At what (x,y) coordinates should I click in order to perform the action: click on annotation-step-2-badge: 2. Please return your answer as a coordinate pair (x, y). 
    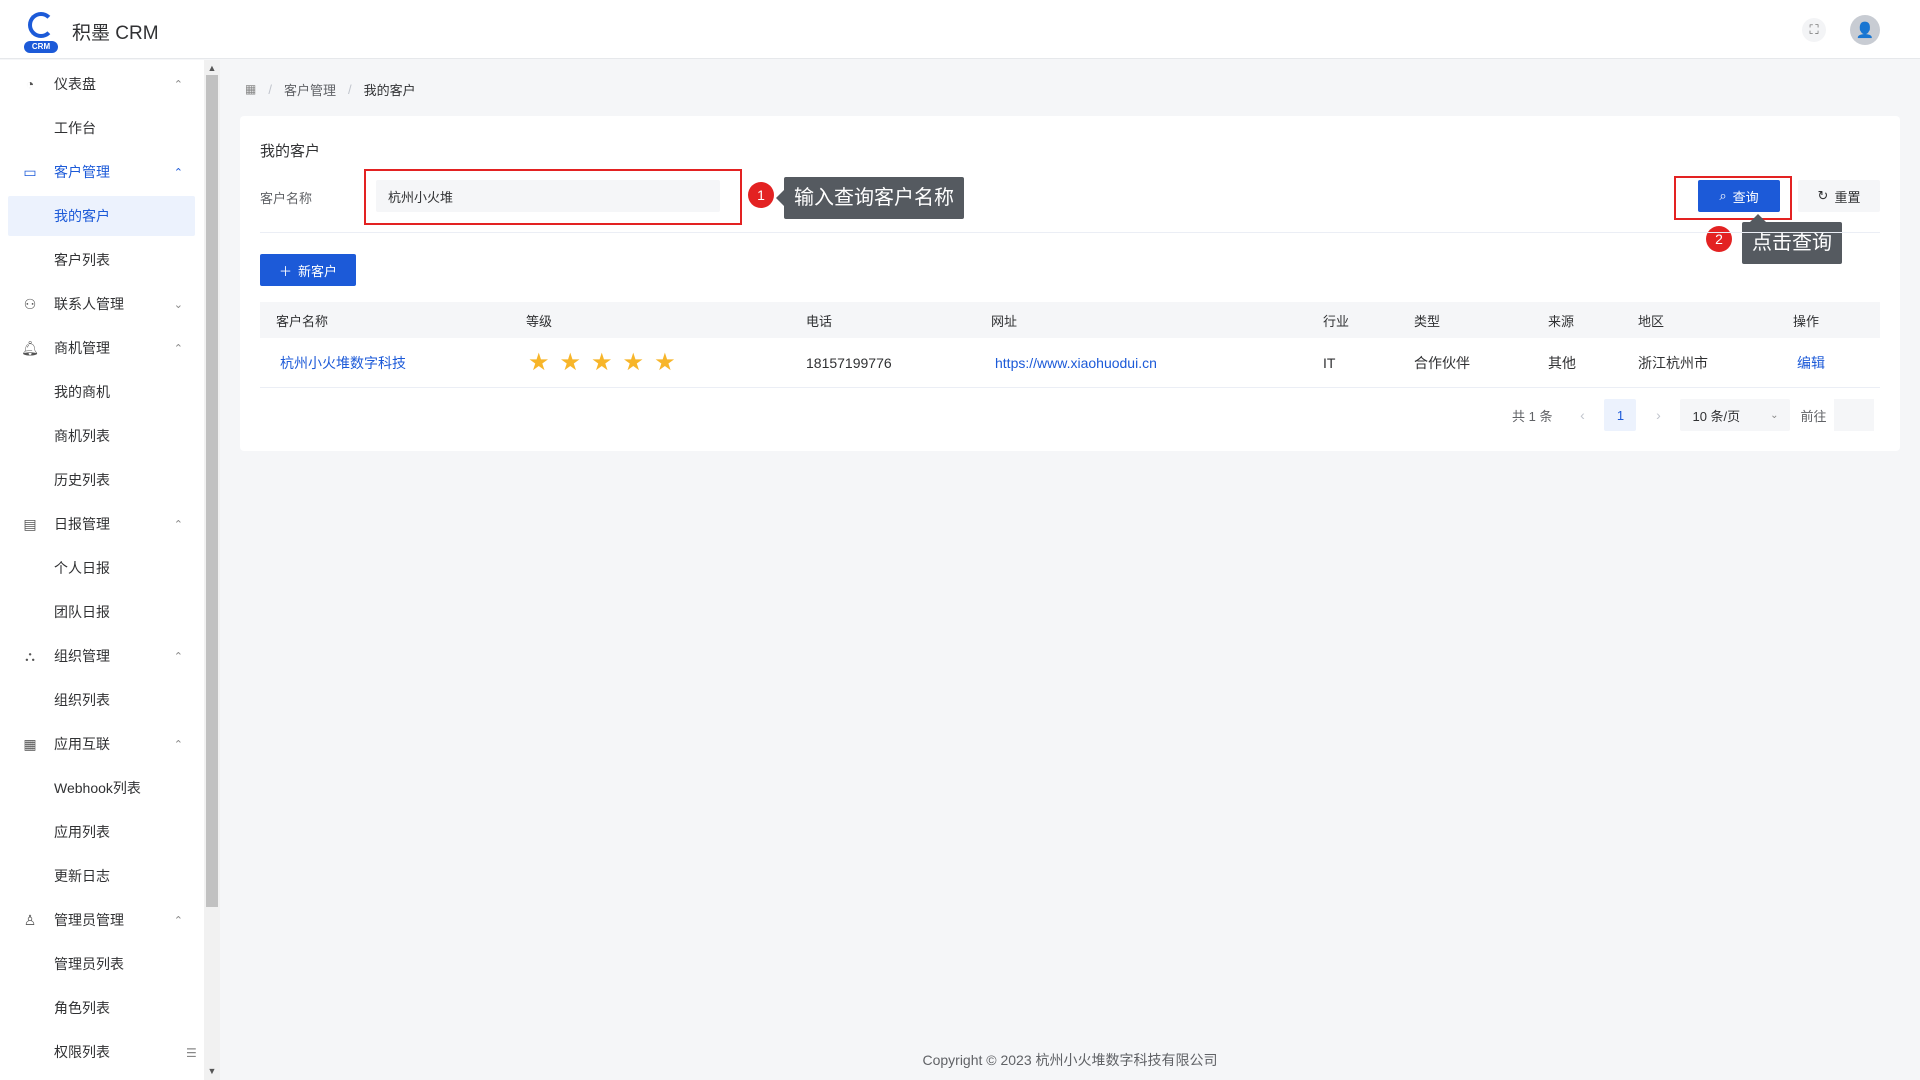
    Looking at the image, I should click on (1719, 239).